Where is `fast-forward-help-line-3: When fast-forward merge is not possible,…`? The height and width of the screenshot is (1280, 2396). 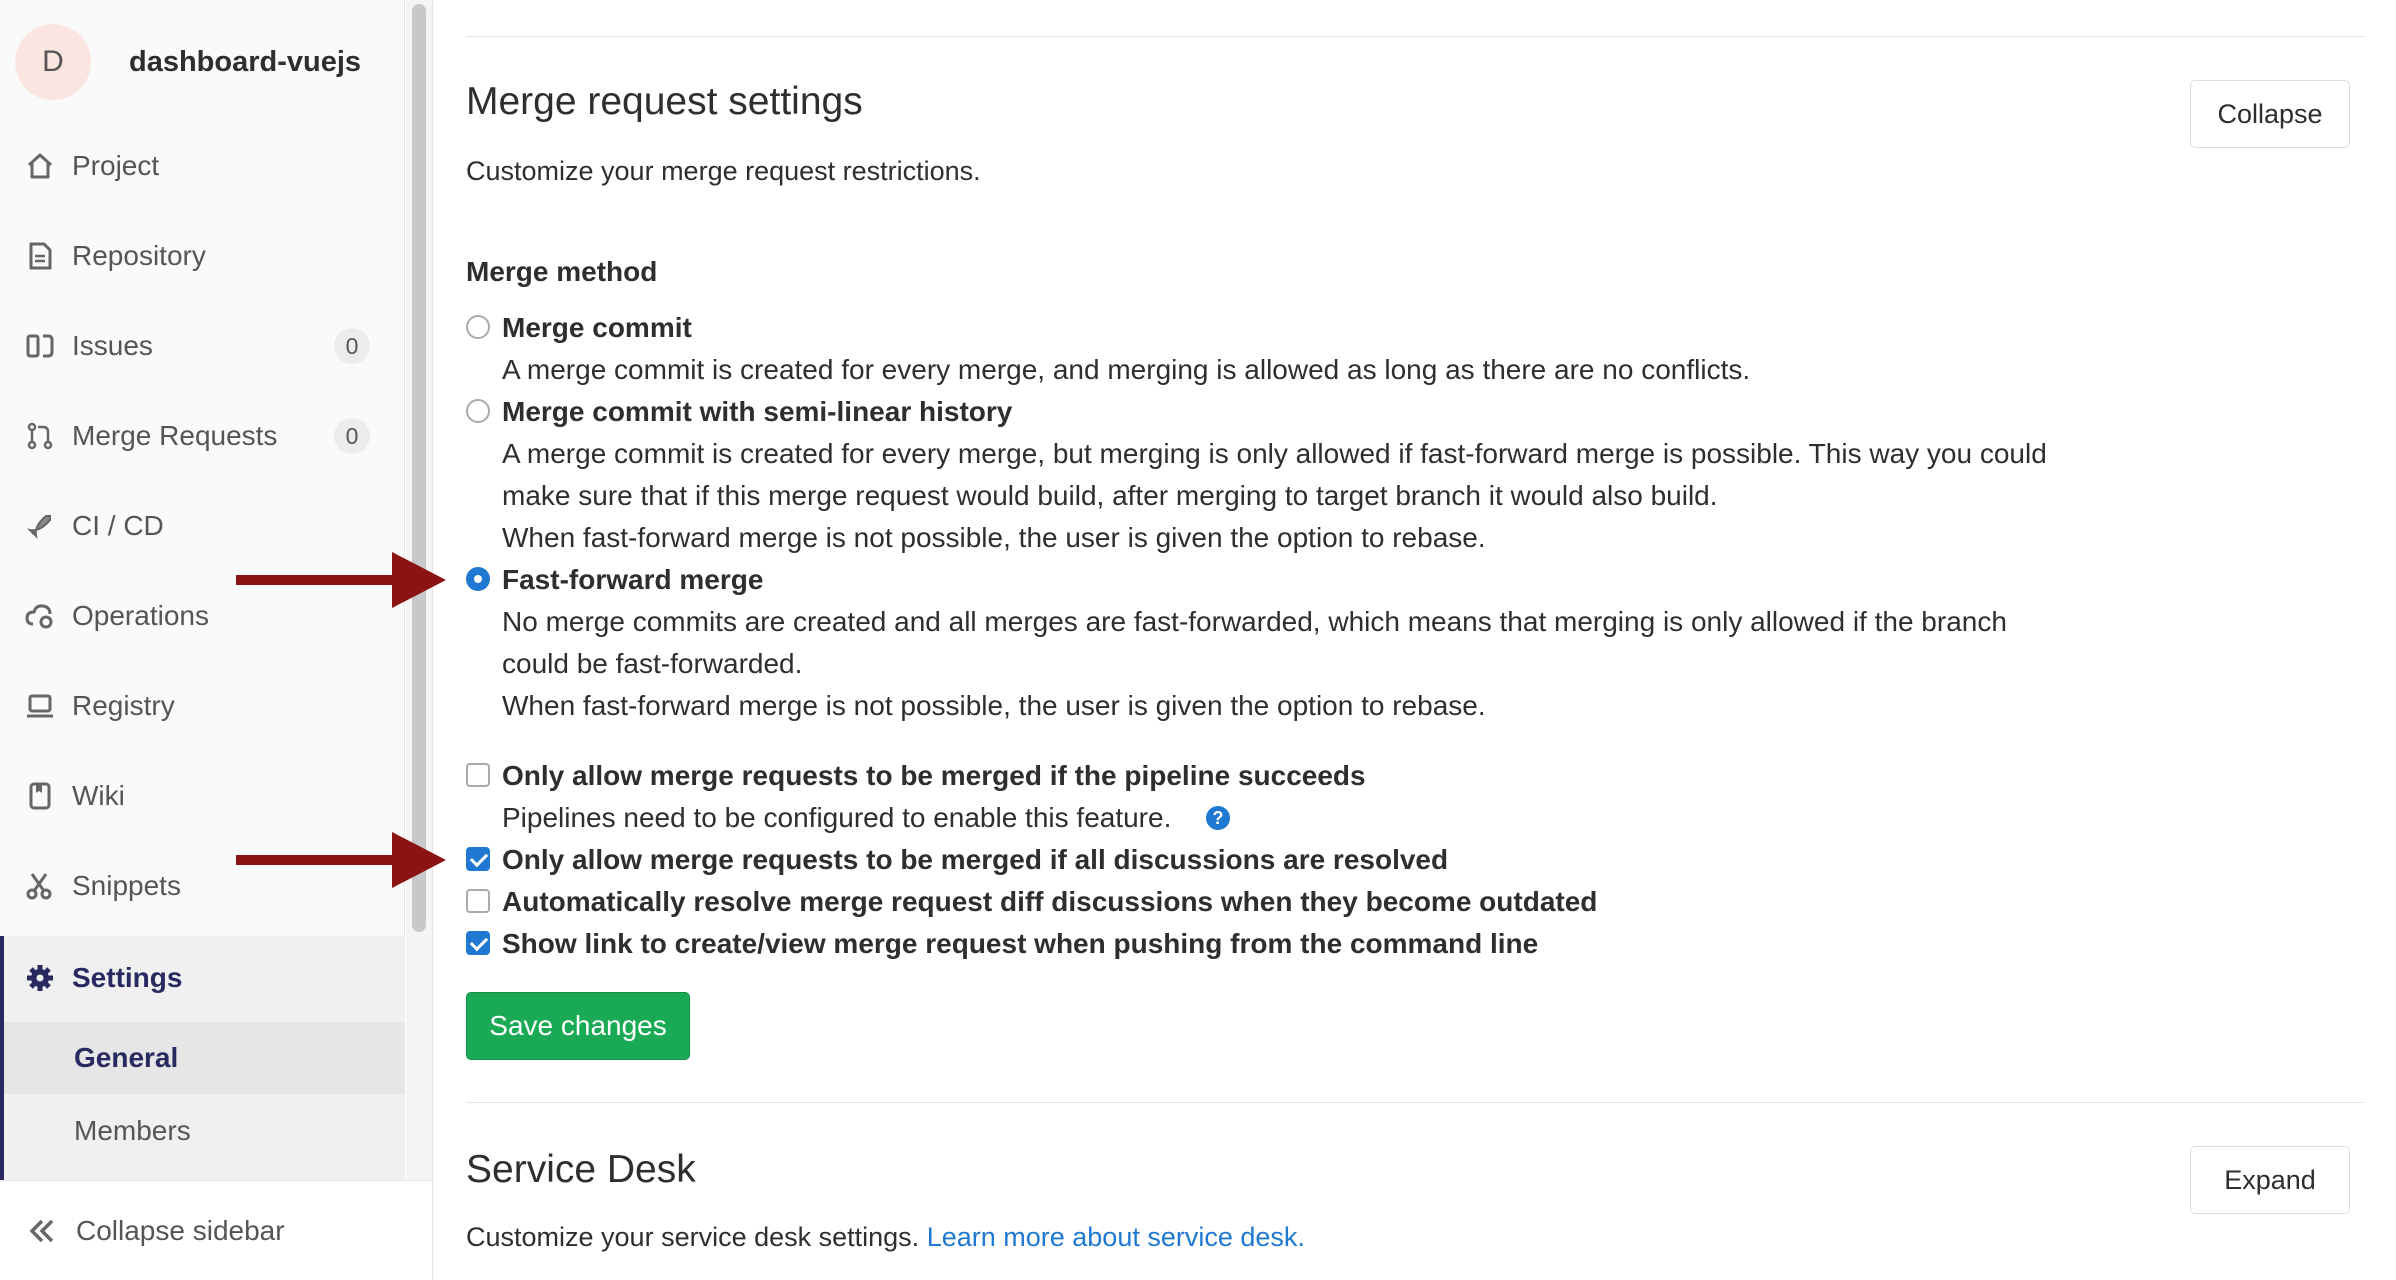
fast-forward-help-line-3: When fast-forward merge is not possible,… is located at coordinates (994, 705).